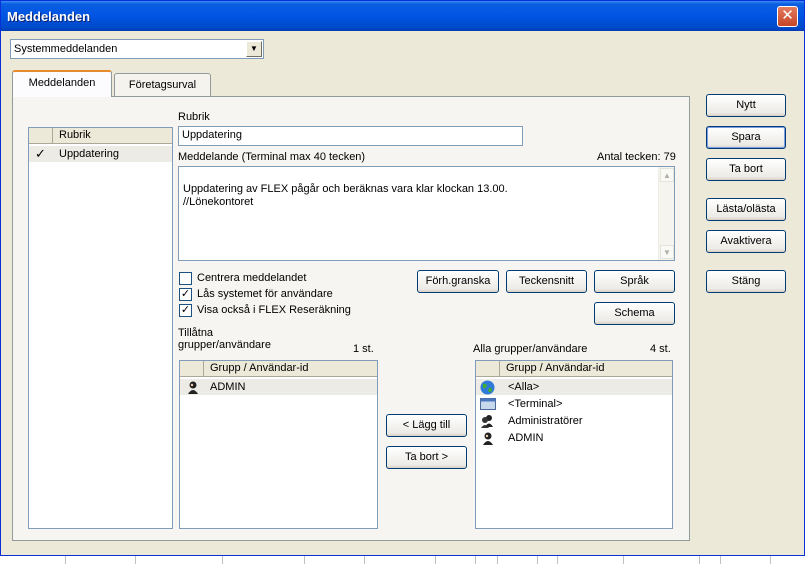 The image size is (805, 564). Describe the element at coordinates (530, 349) in the screenshot. I see `all-groups-label: Alla grupper/användare` at that location.